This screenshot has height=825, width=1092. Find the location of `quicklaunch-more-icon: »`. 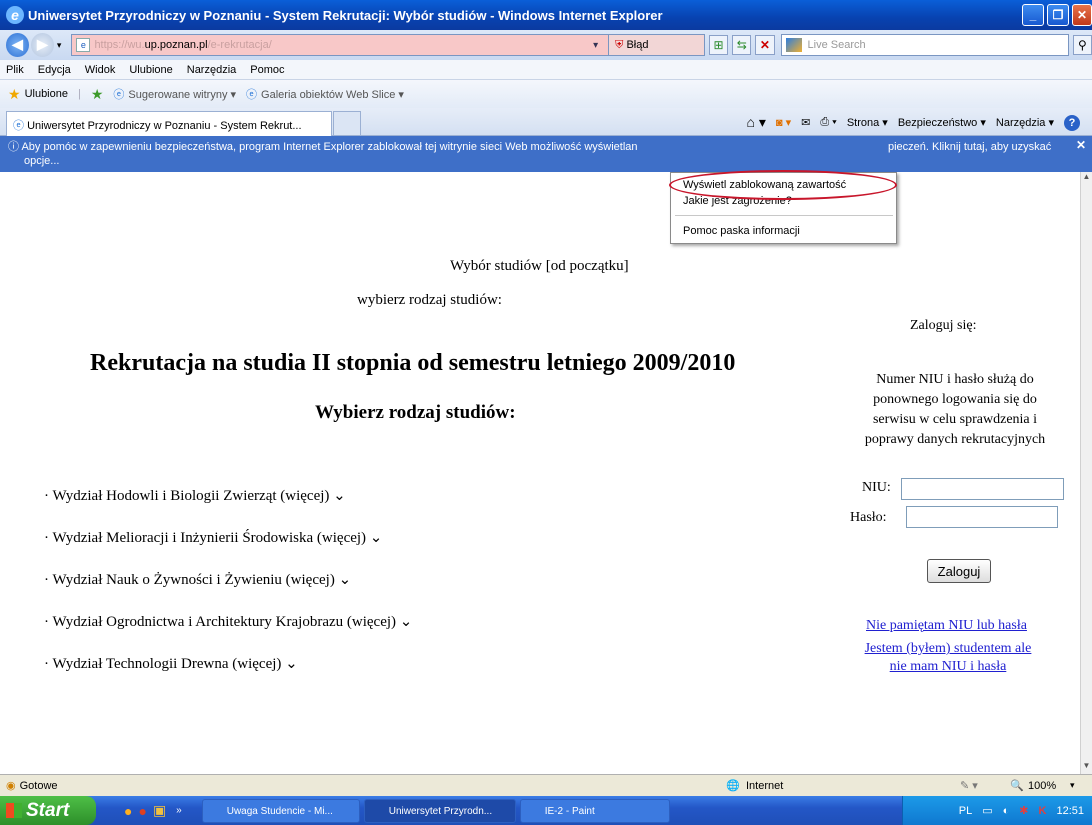

quicklaunch-more-icon: » is located at coordinates (179, 810).